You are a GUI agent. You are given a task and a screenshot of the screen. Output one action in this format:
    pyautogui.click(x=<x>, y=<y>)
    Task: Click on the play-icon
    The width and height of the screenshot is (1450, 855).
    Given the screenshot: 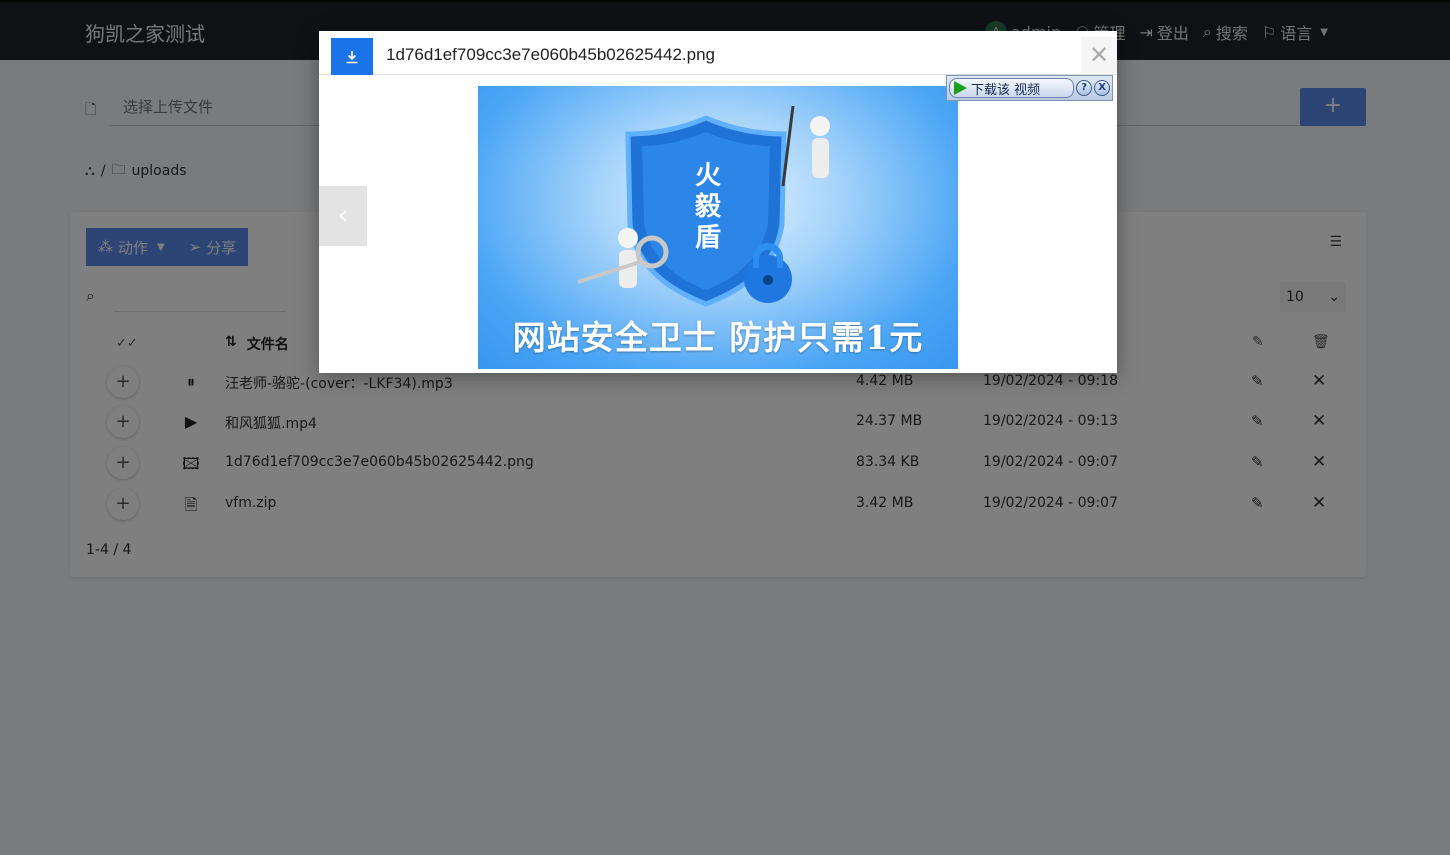 What is the action you would take?
    pyautogui.click(x=960, y=88)
    